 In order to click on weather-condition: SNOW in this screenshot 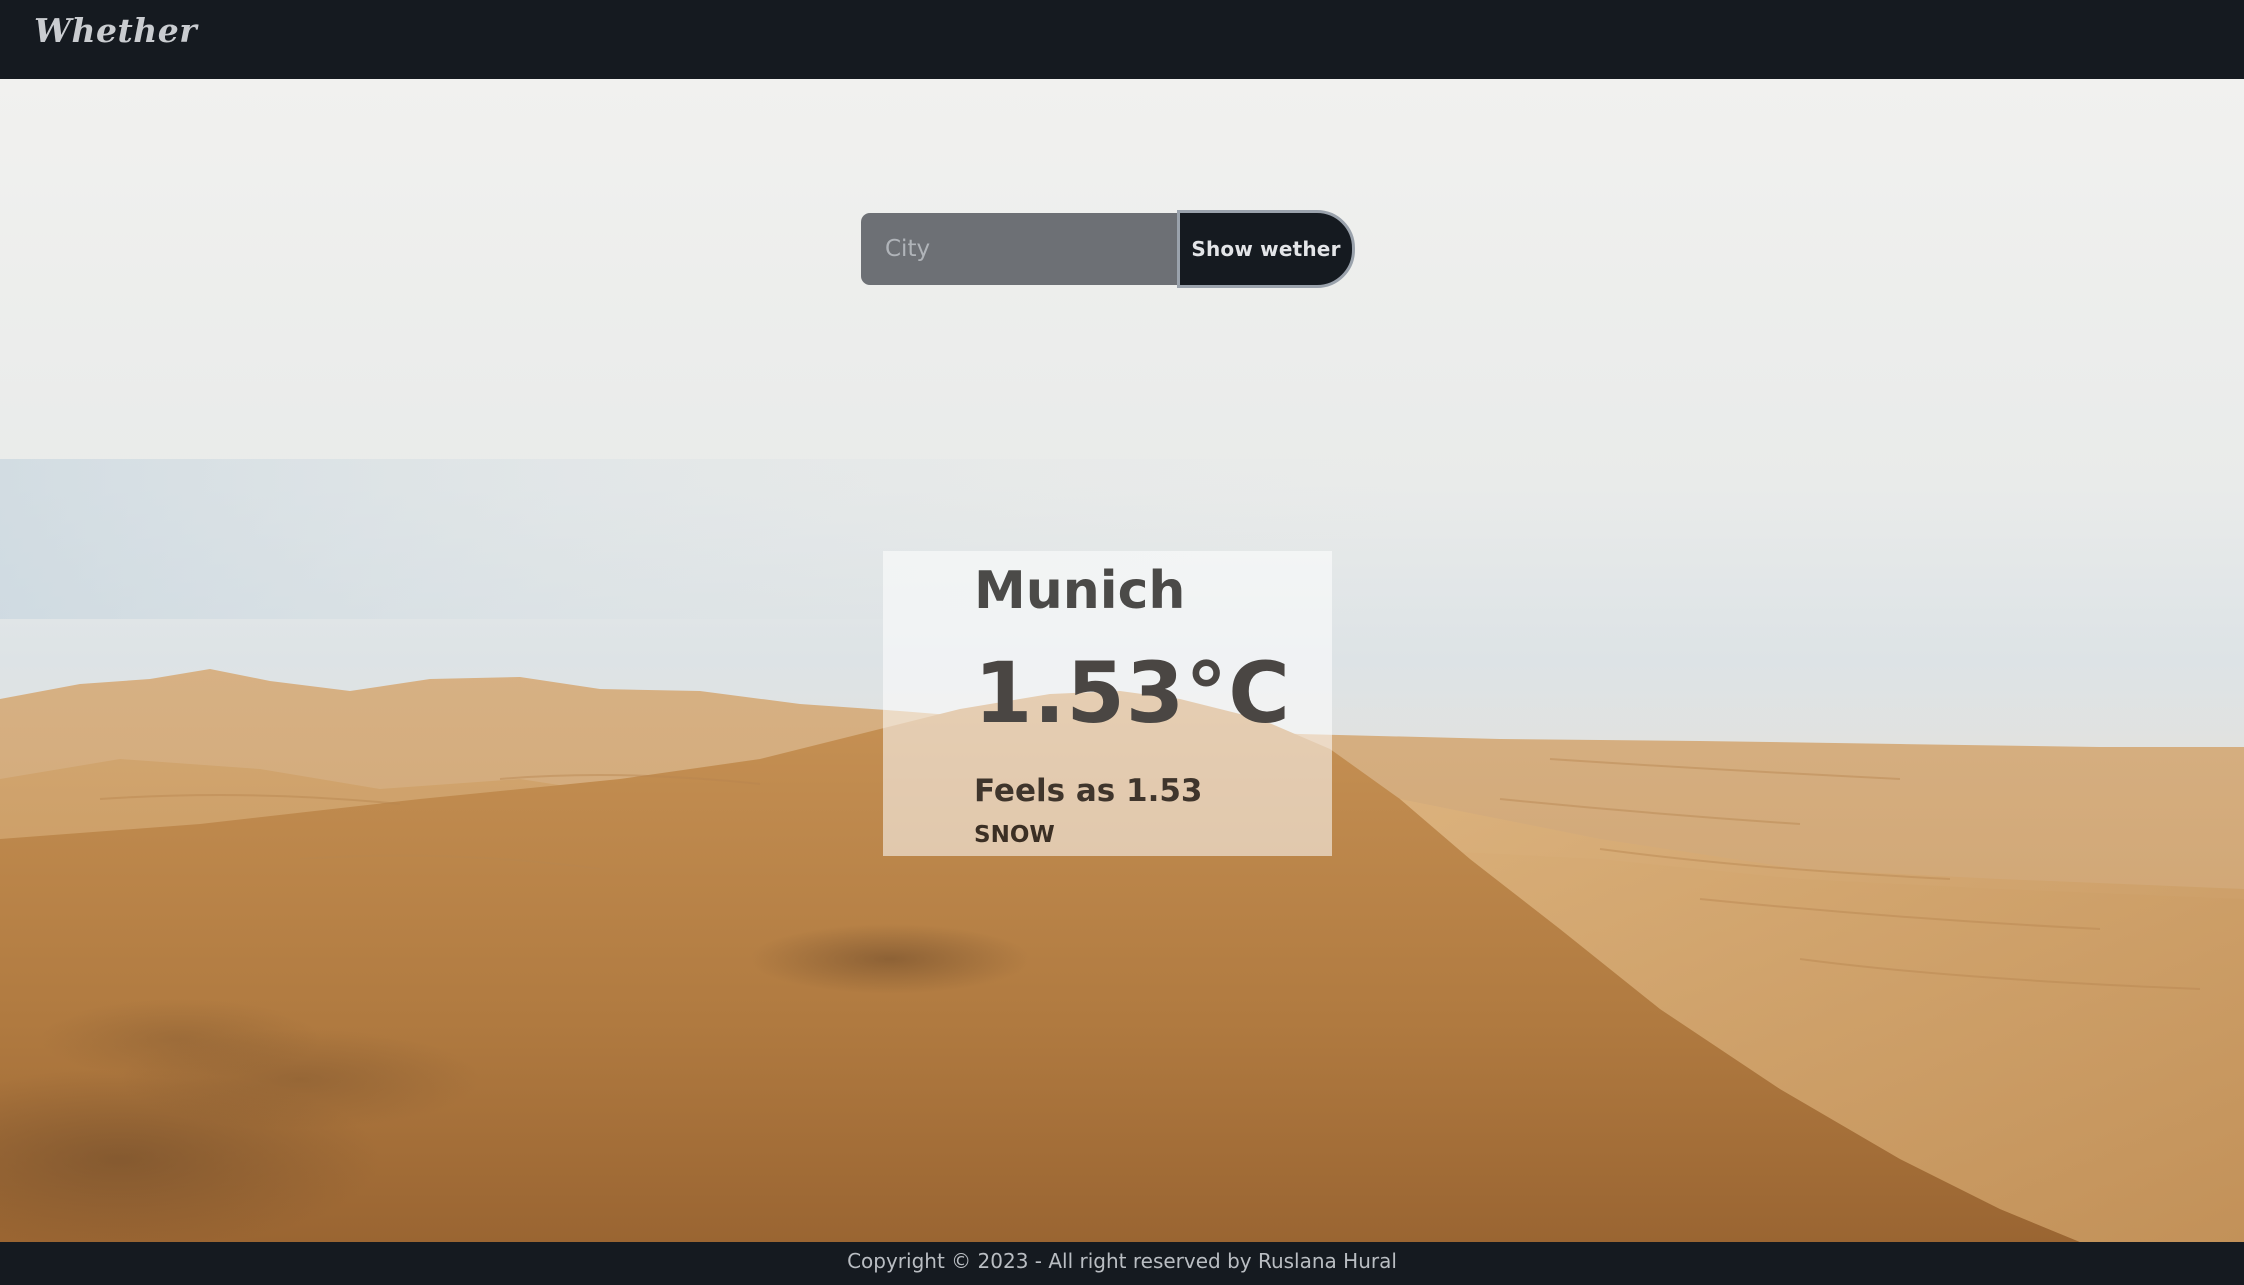, I will do `click(1014, 835)`.